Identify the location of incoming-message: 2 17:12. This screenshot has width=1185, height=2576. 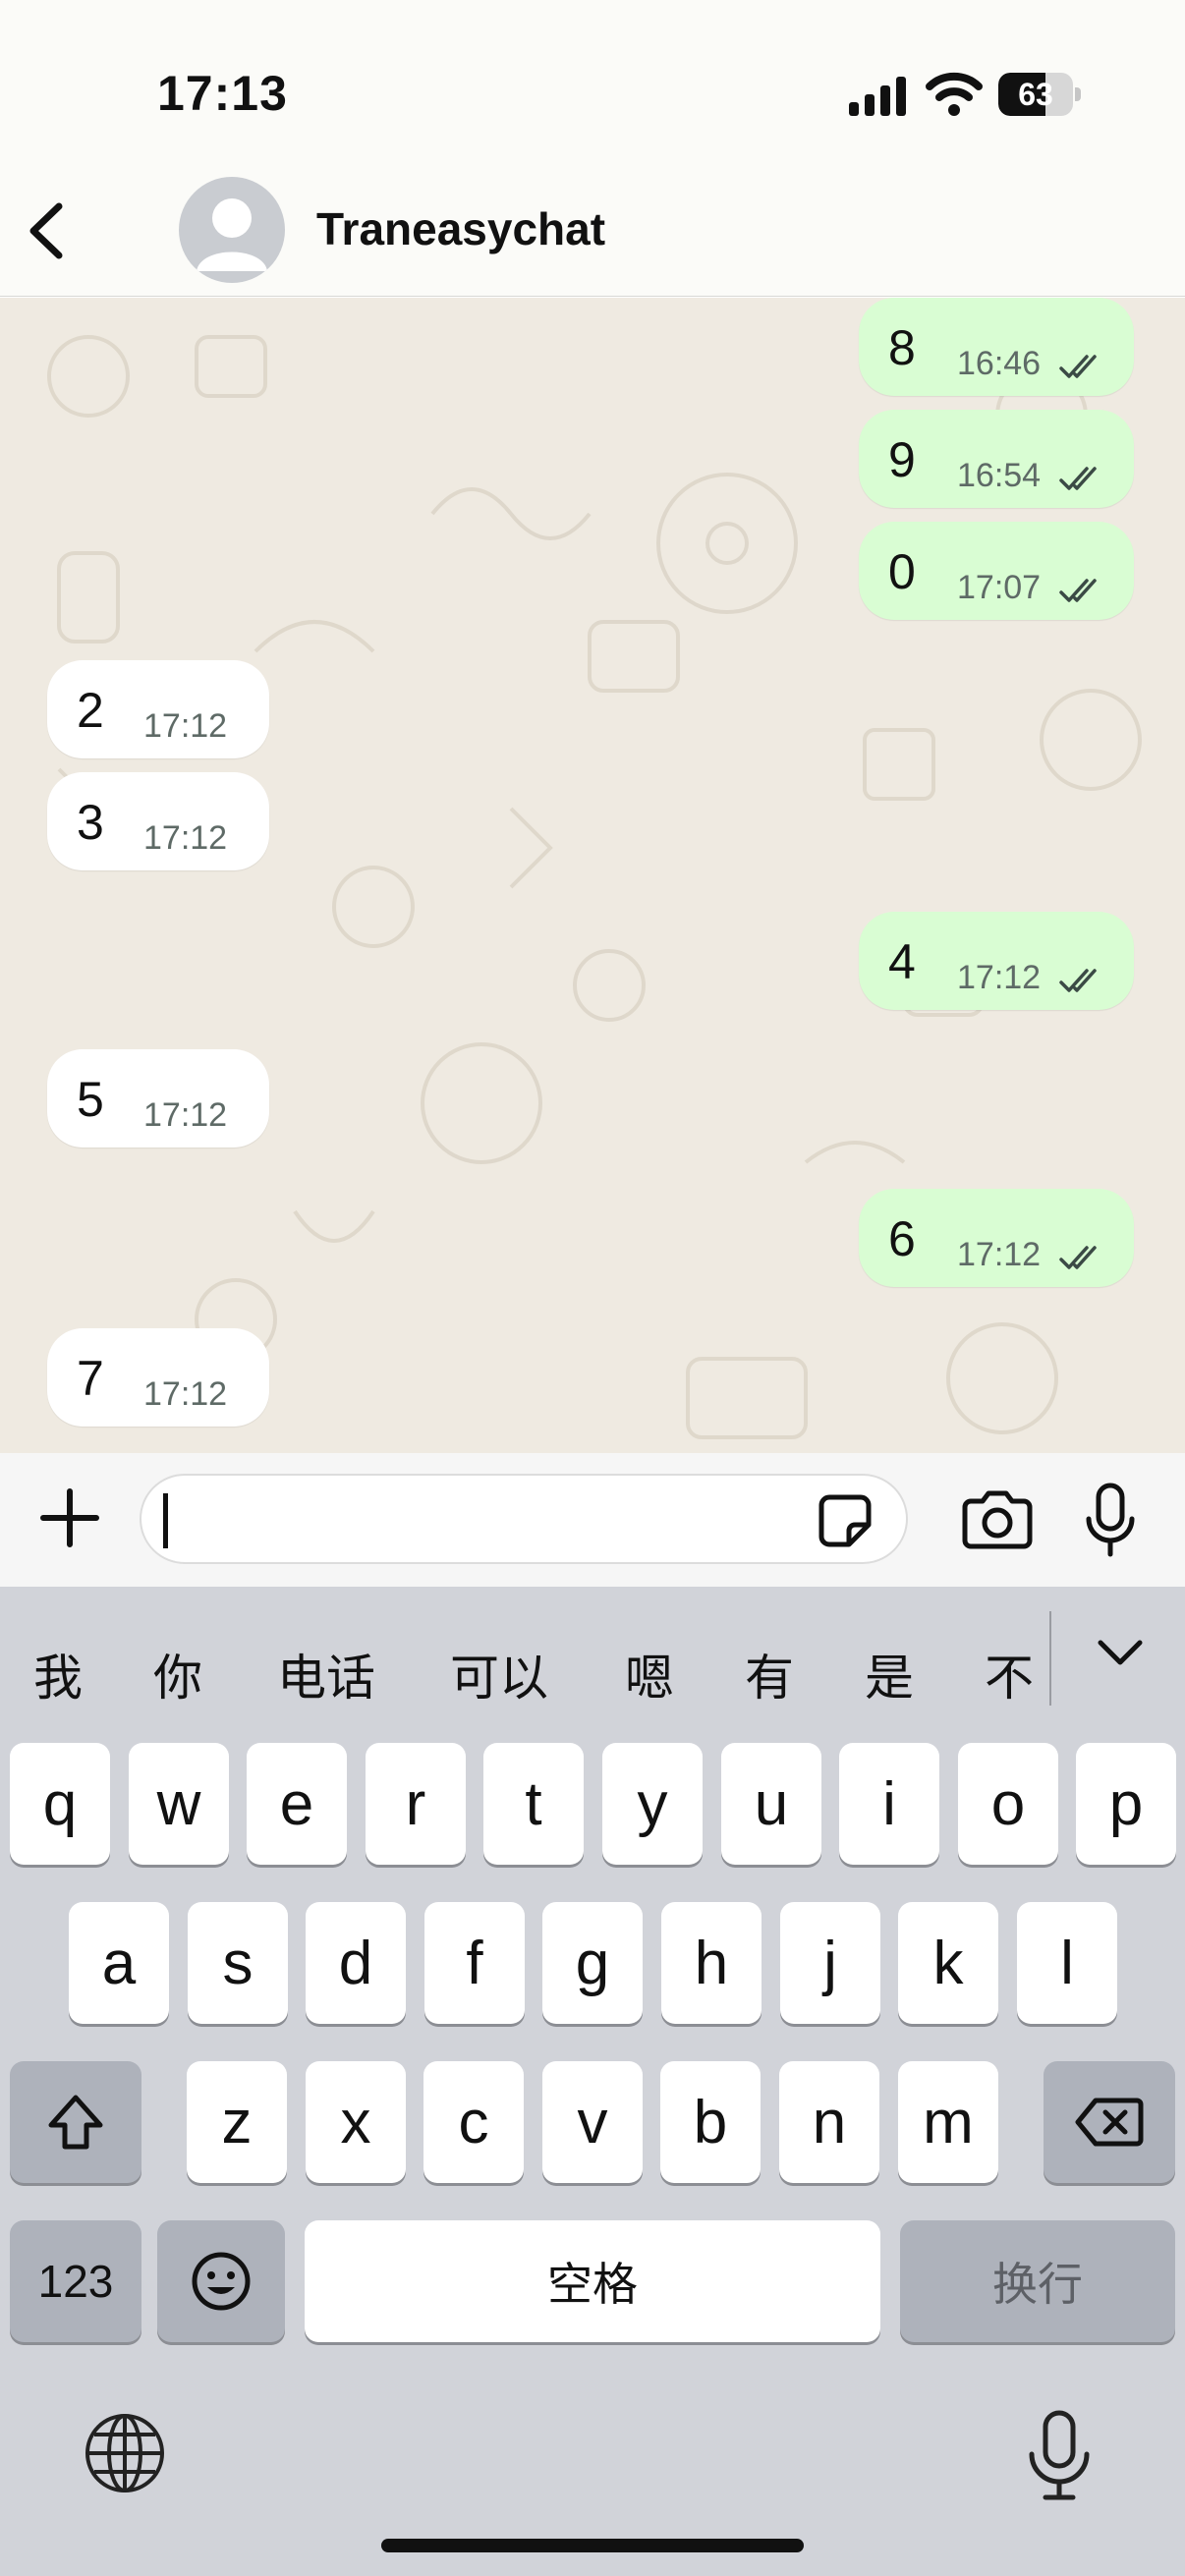
(158, 709).